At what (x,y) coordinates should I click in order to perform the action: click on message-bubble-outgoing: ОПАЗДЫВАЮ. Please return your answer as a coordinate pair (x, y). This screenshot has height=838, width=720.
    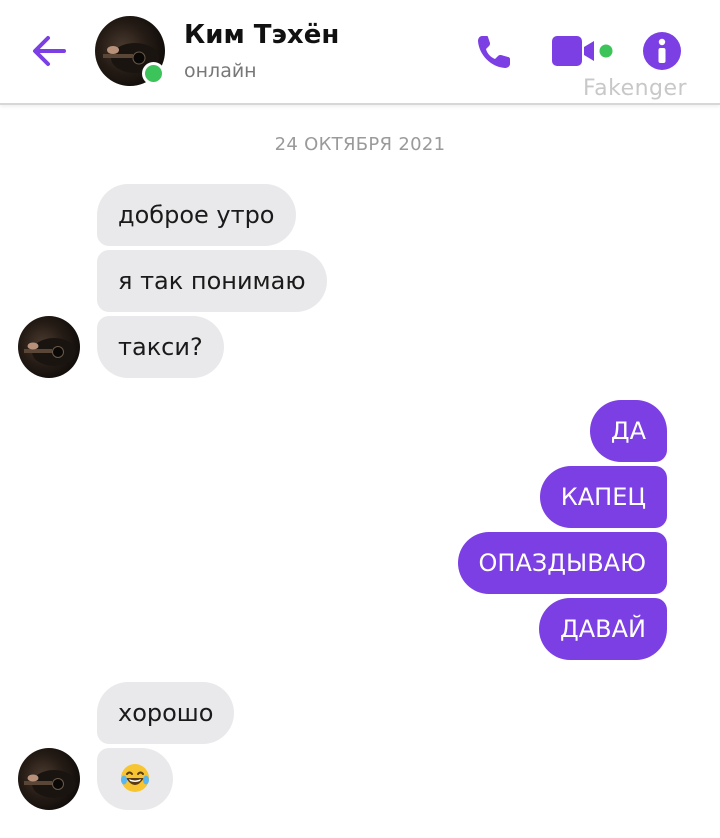
    Looking at the image, I should click on (562, 563).